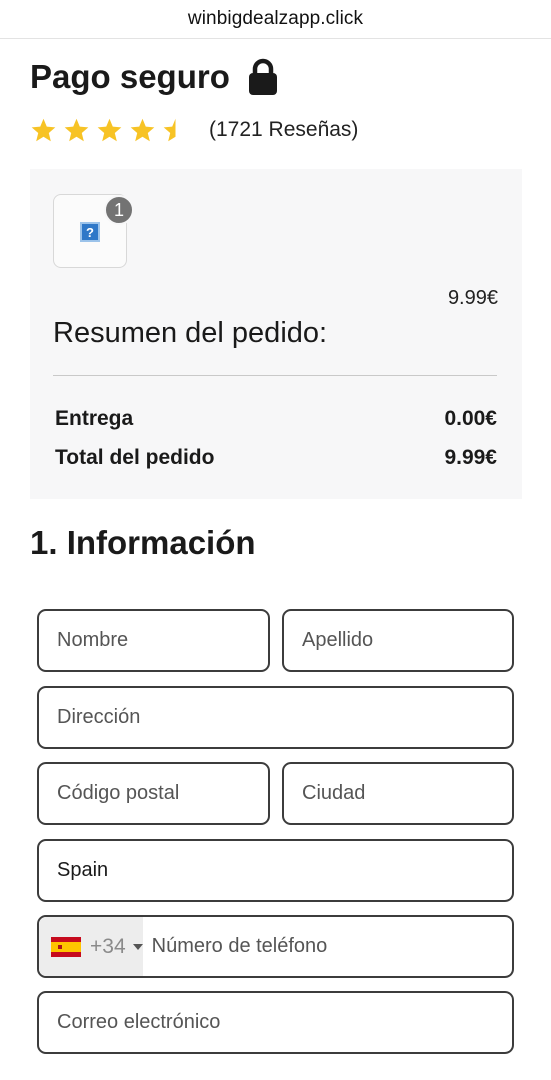 This screenshot has width=551, height=1080. What do you see at coordinates (284, 1022) in the screenshot?
I see `email-input` at bounding box center [284, 1022].